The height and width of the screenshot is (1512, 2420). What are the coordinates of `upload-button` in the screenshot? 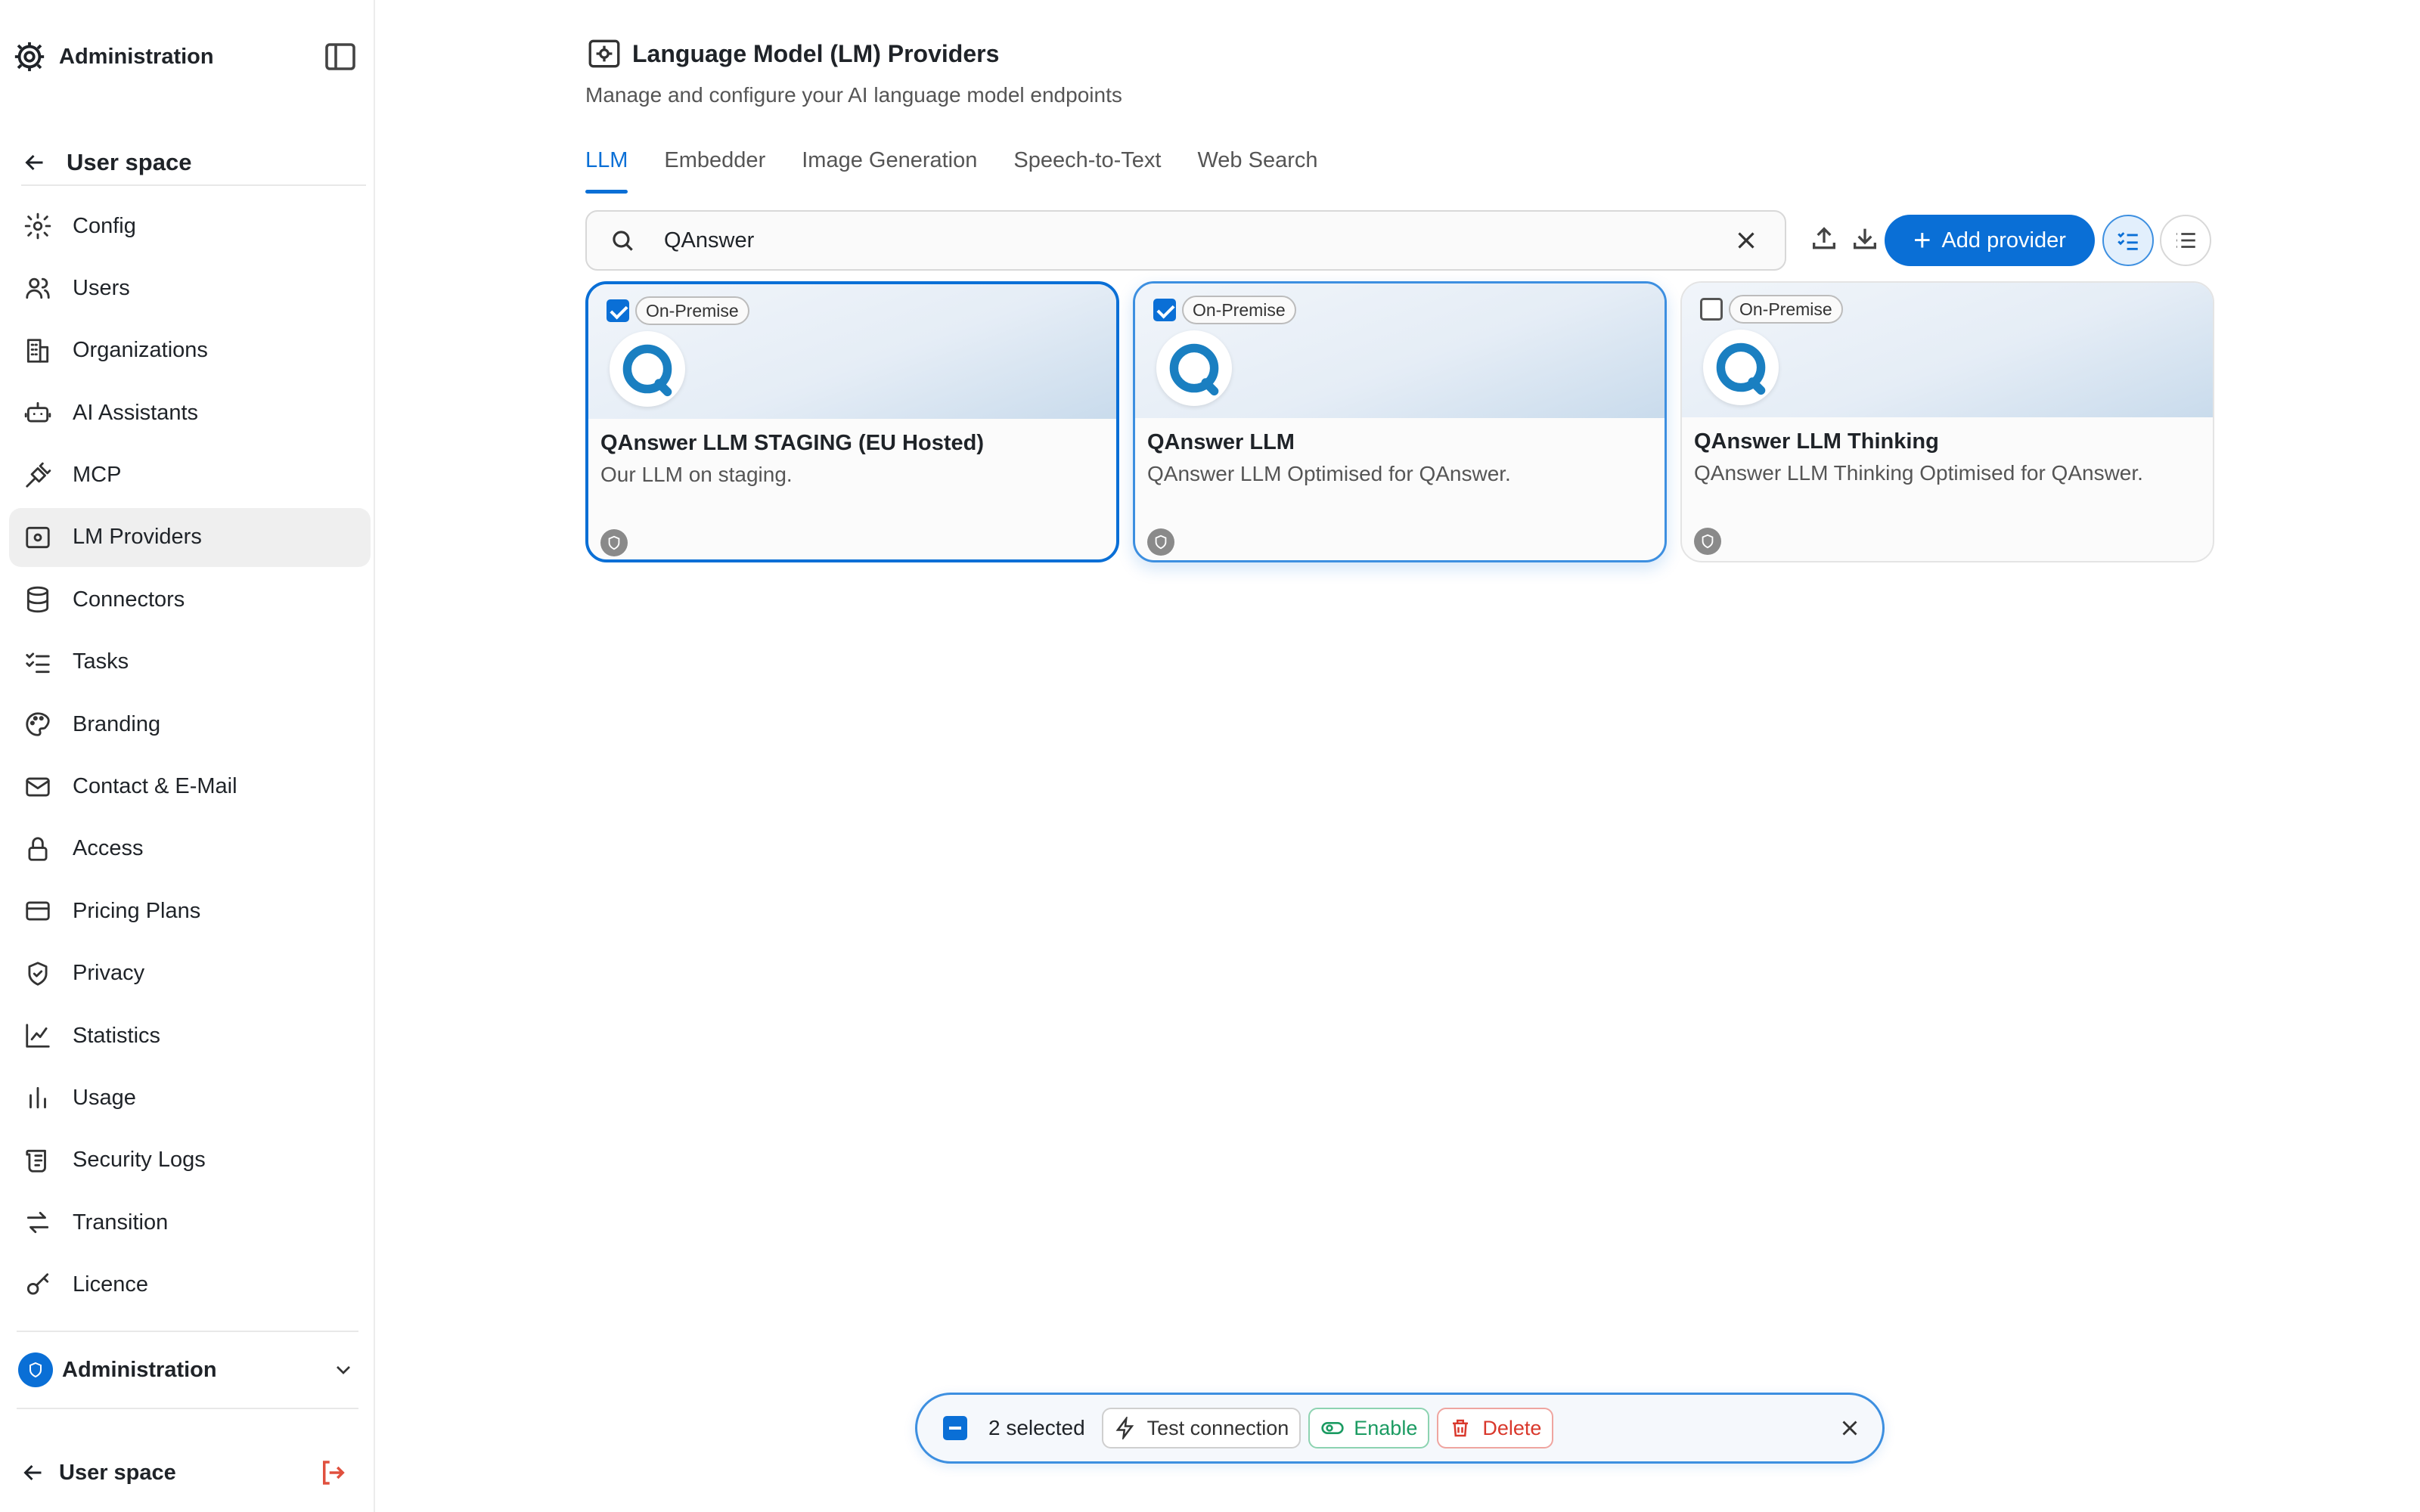 It's located at (1824, 239).